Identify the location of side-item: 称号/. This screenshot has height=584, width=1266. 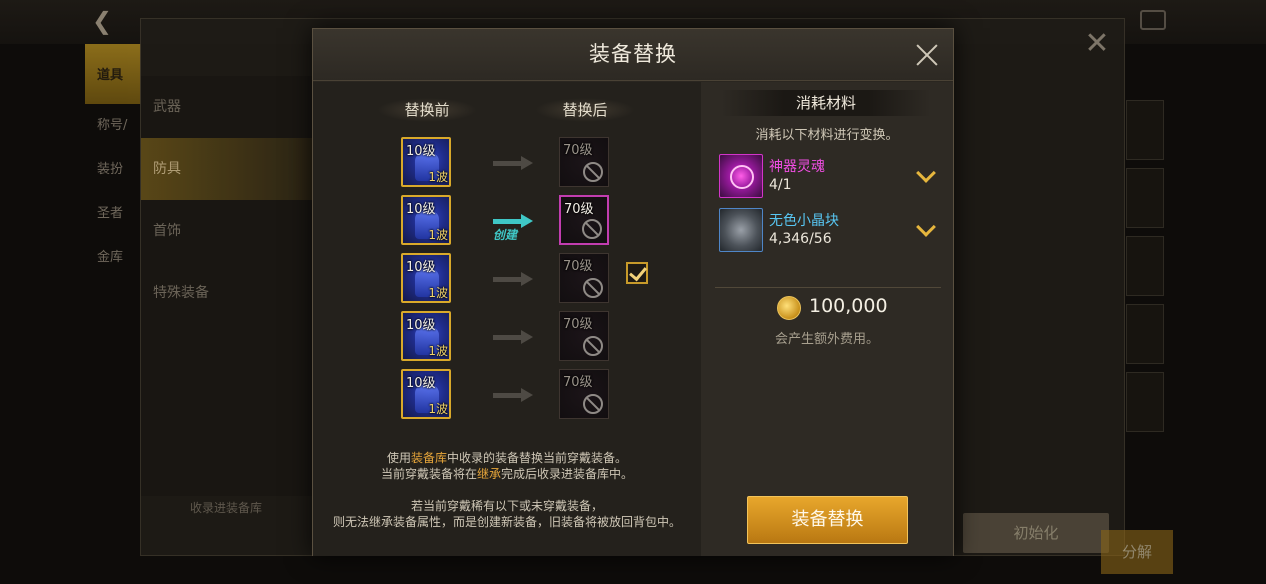
(113, 126).